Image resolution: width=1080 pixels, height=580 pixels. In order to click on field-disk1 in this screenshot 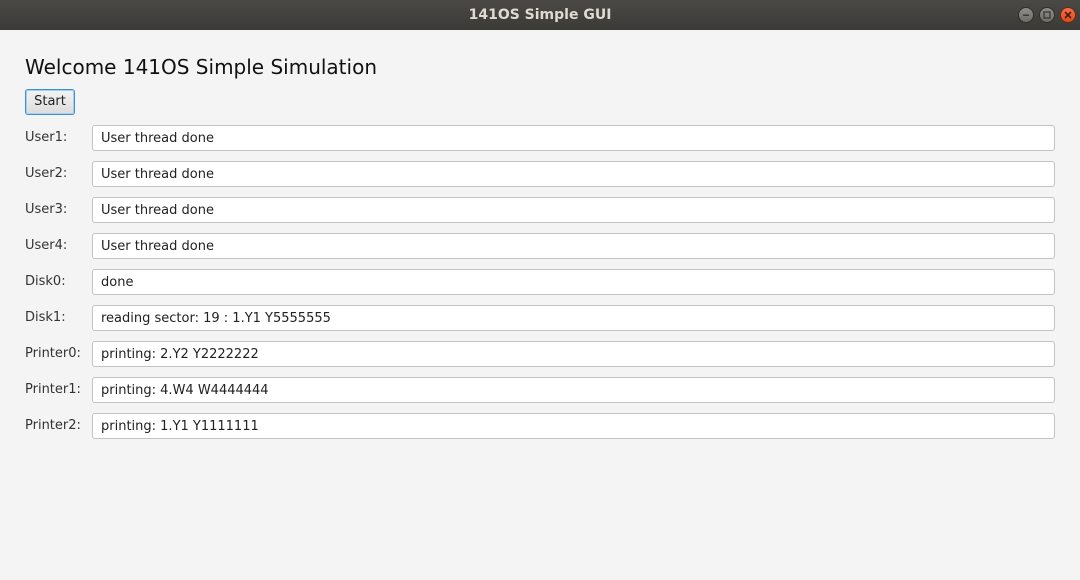, I will do `click(573, 318)`.